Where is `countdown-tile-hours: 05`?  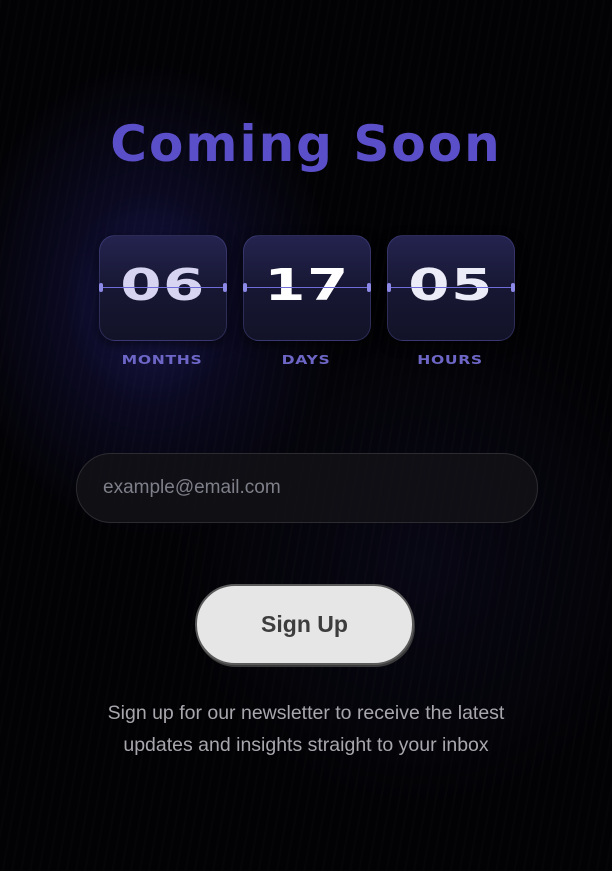
countdown-tile-hours: 05 is located at coordinates (451, 288).